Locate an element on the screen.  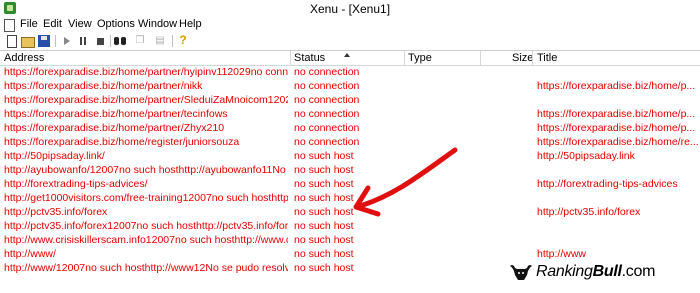
brand-watermark: RankingBull.com is located at coordinates (603, 273).